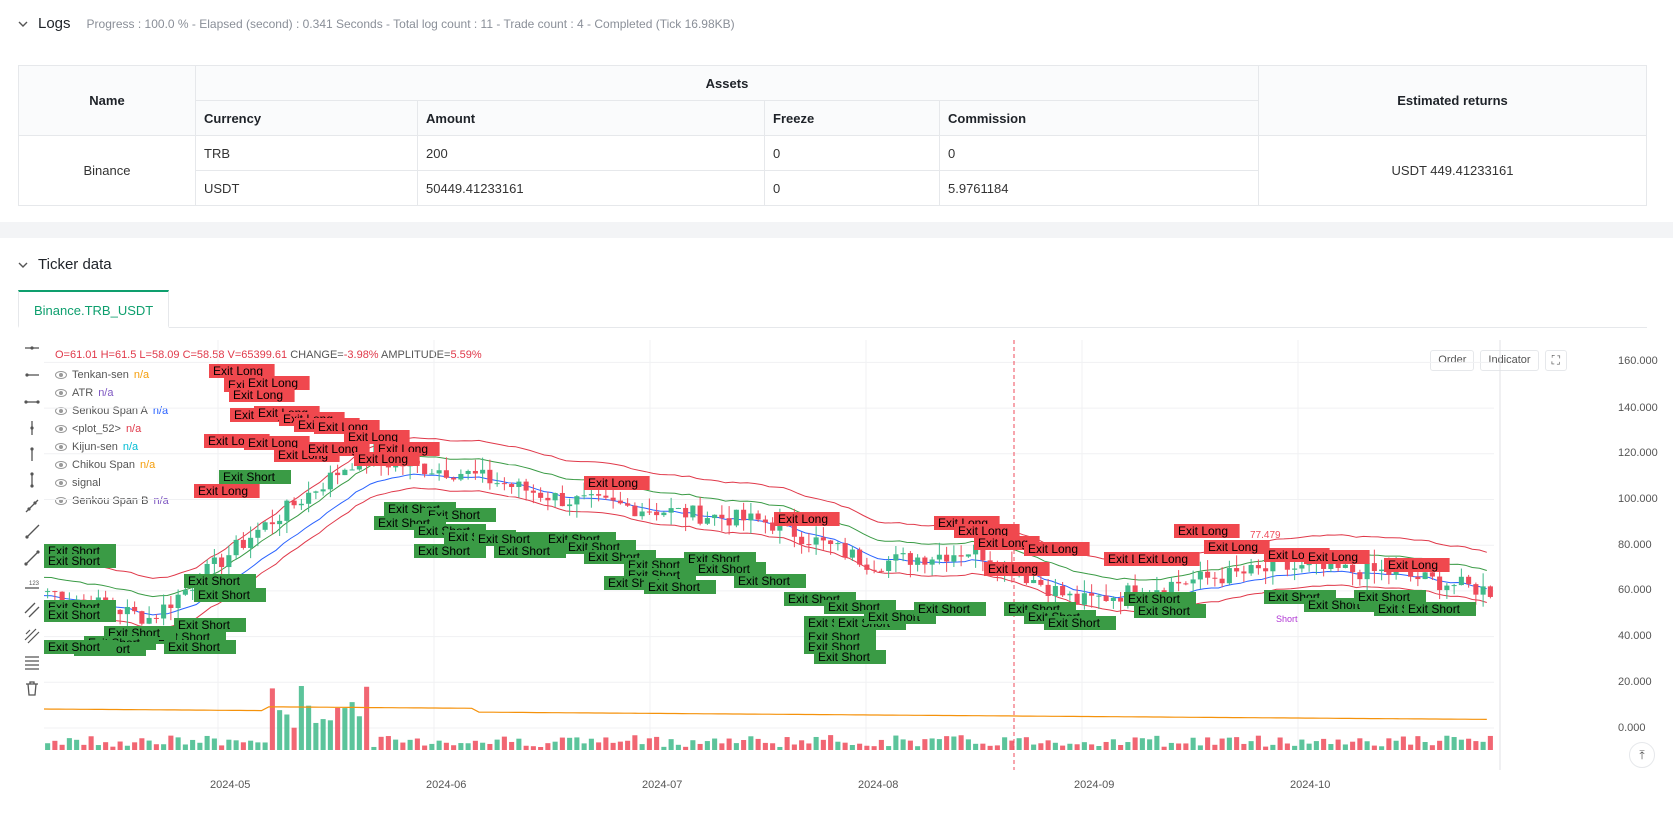 The height and width of the screenshot is (832, 1673). I want to click on column-currency: Currency, so click(306, 118).